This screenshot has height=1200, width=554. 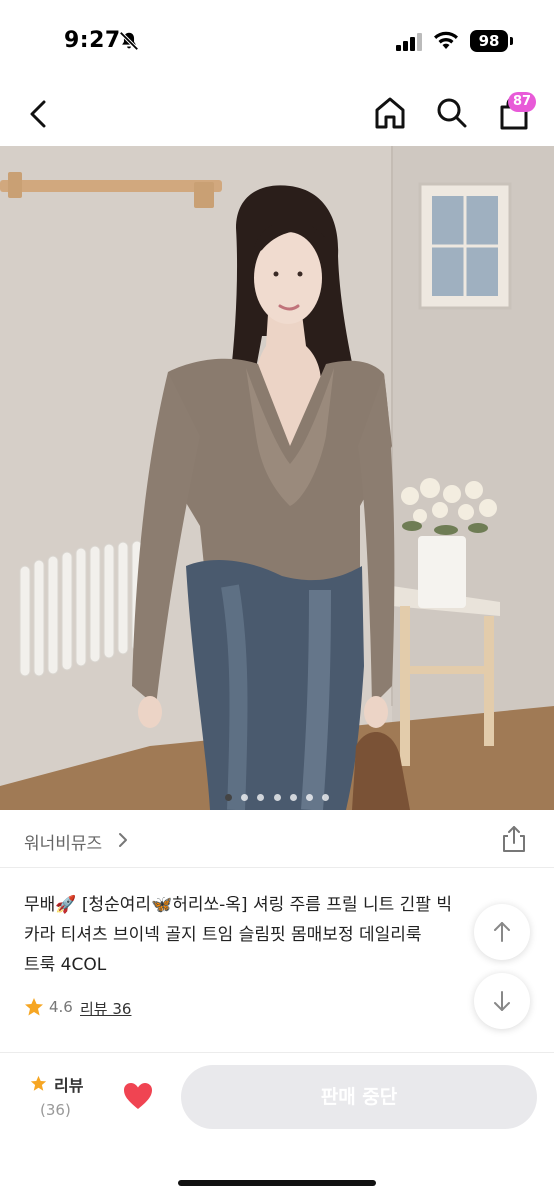 I want to click on bell-mute-icon, so click(x=129, y=41).